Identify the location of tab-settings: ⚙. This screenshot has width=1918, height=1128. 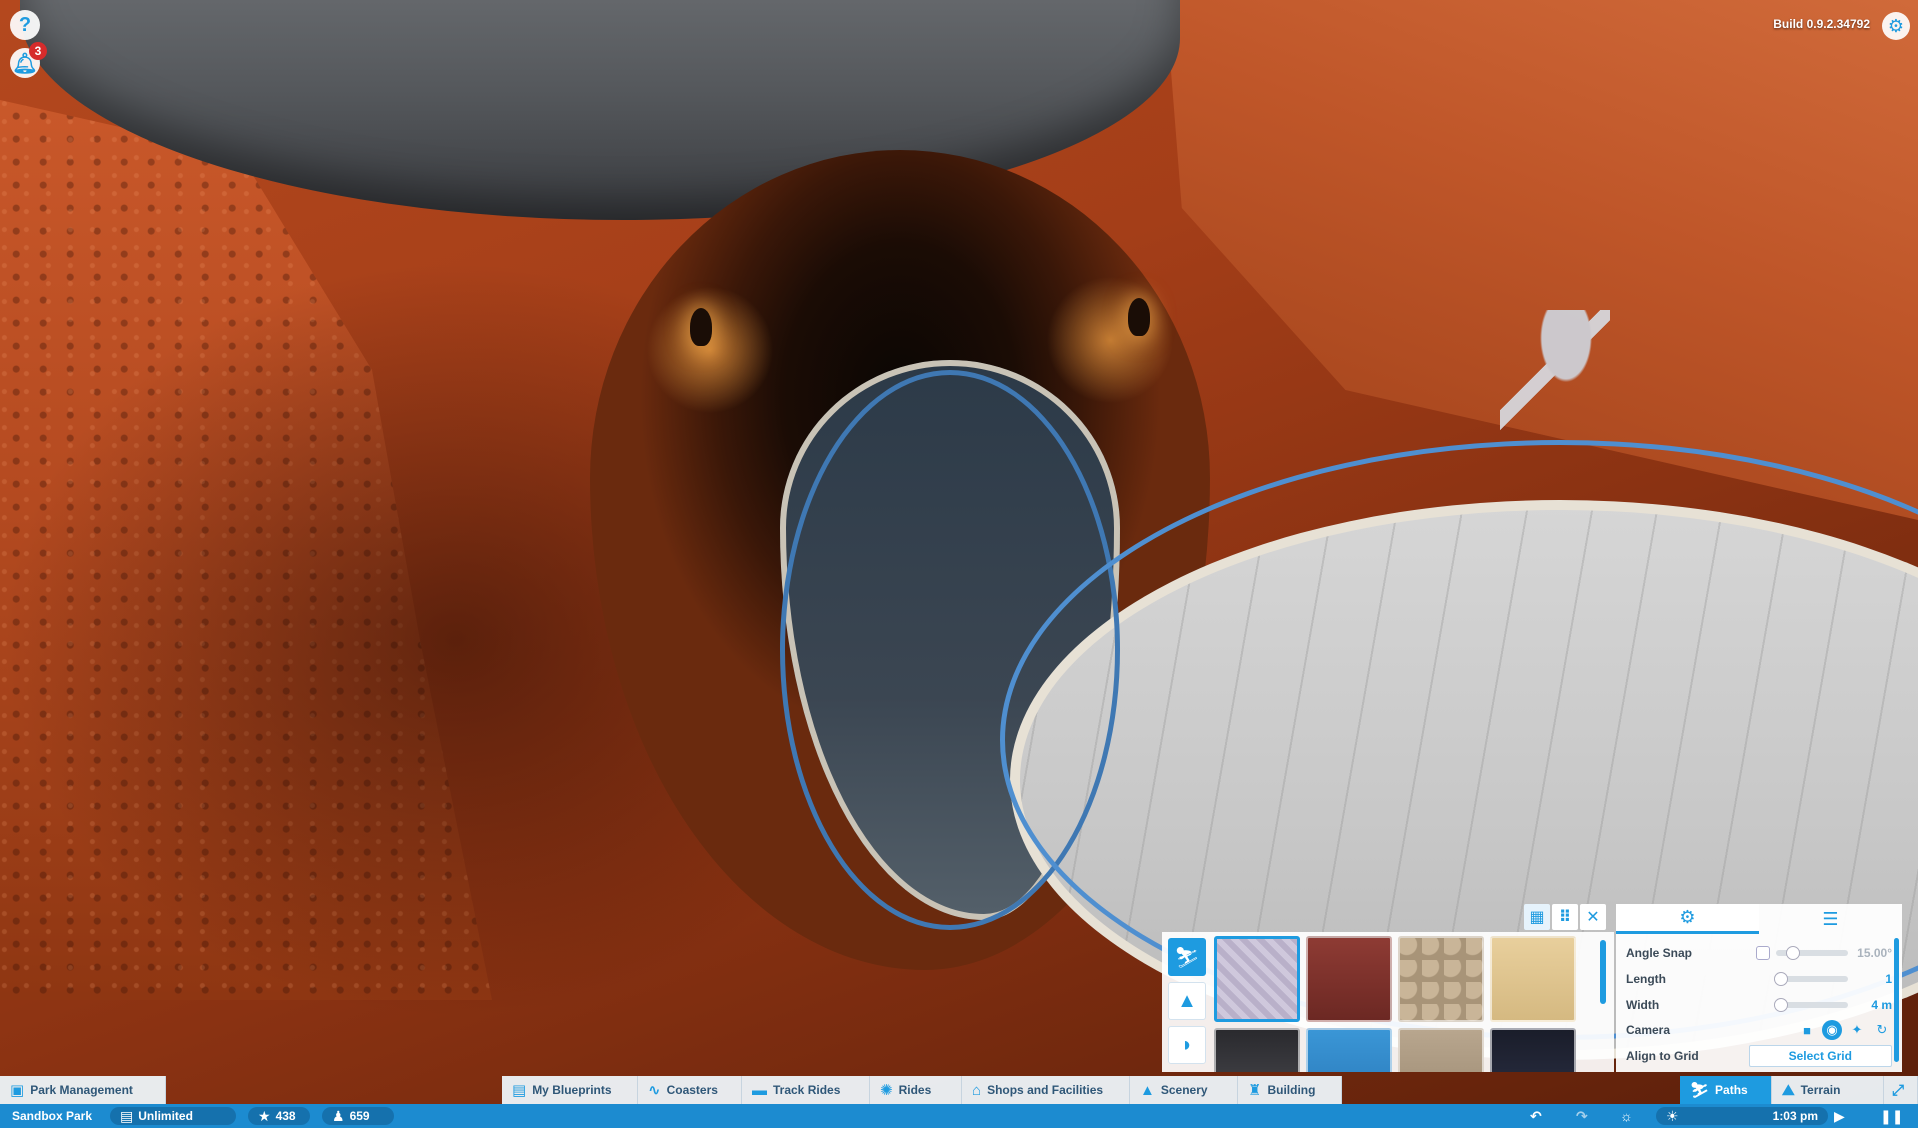
(1687, 919).